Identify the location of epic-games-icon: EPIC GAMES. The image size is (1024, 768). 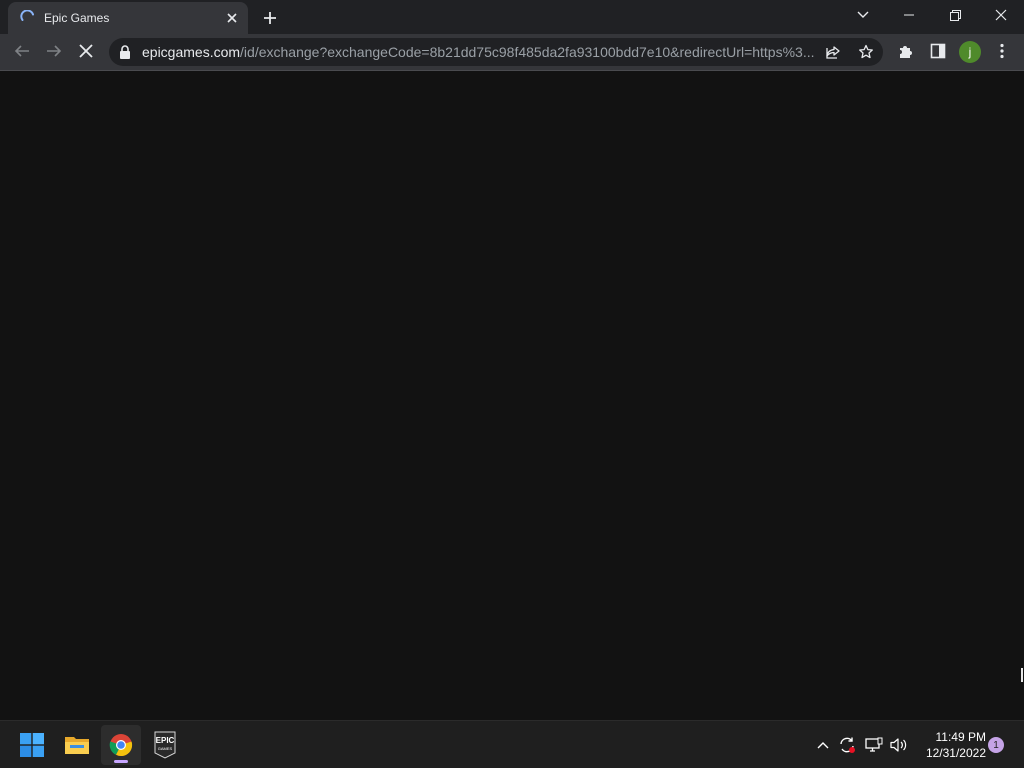
(165, 745).